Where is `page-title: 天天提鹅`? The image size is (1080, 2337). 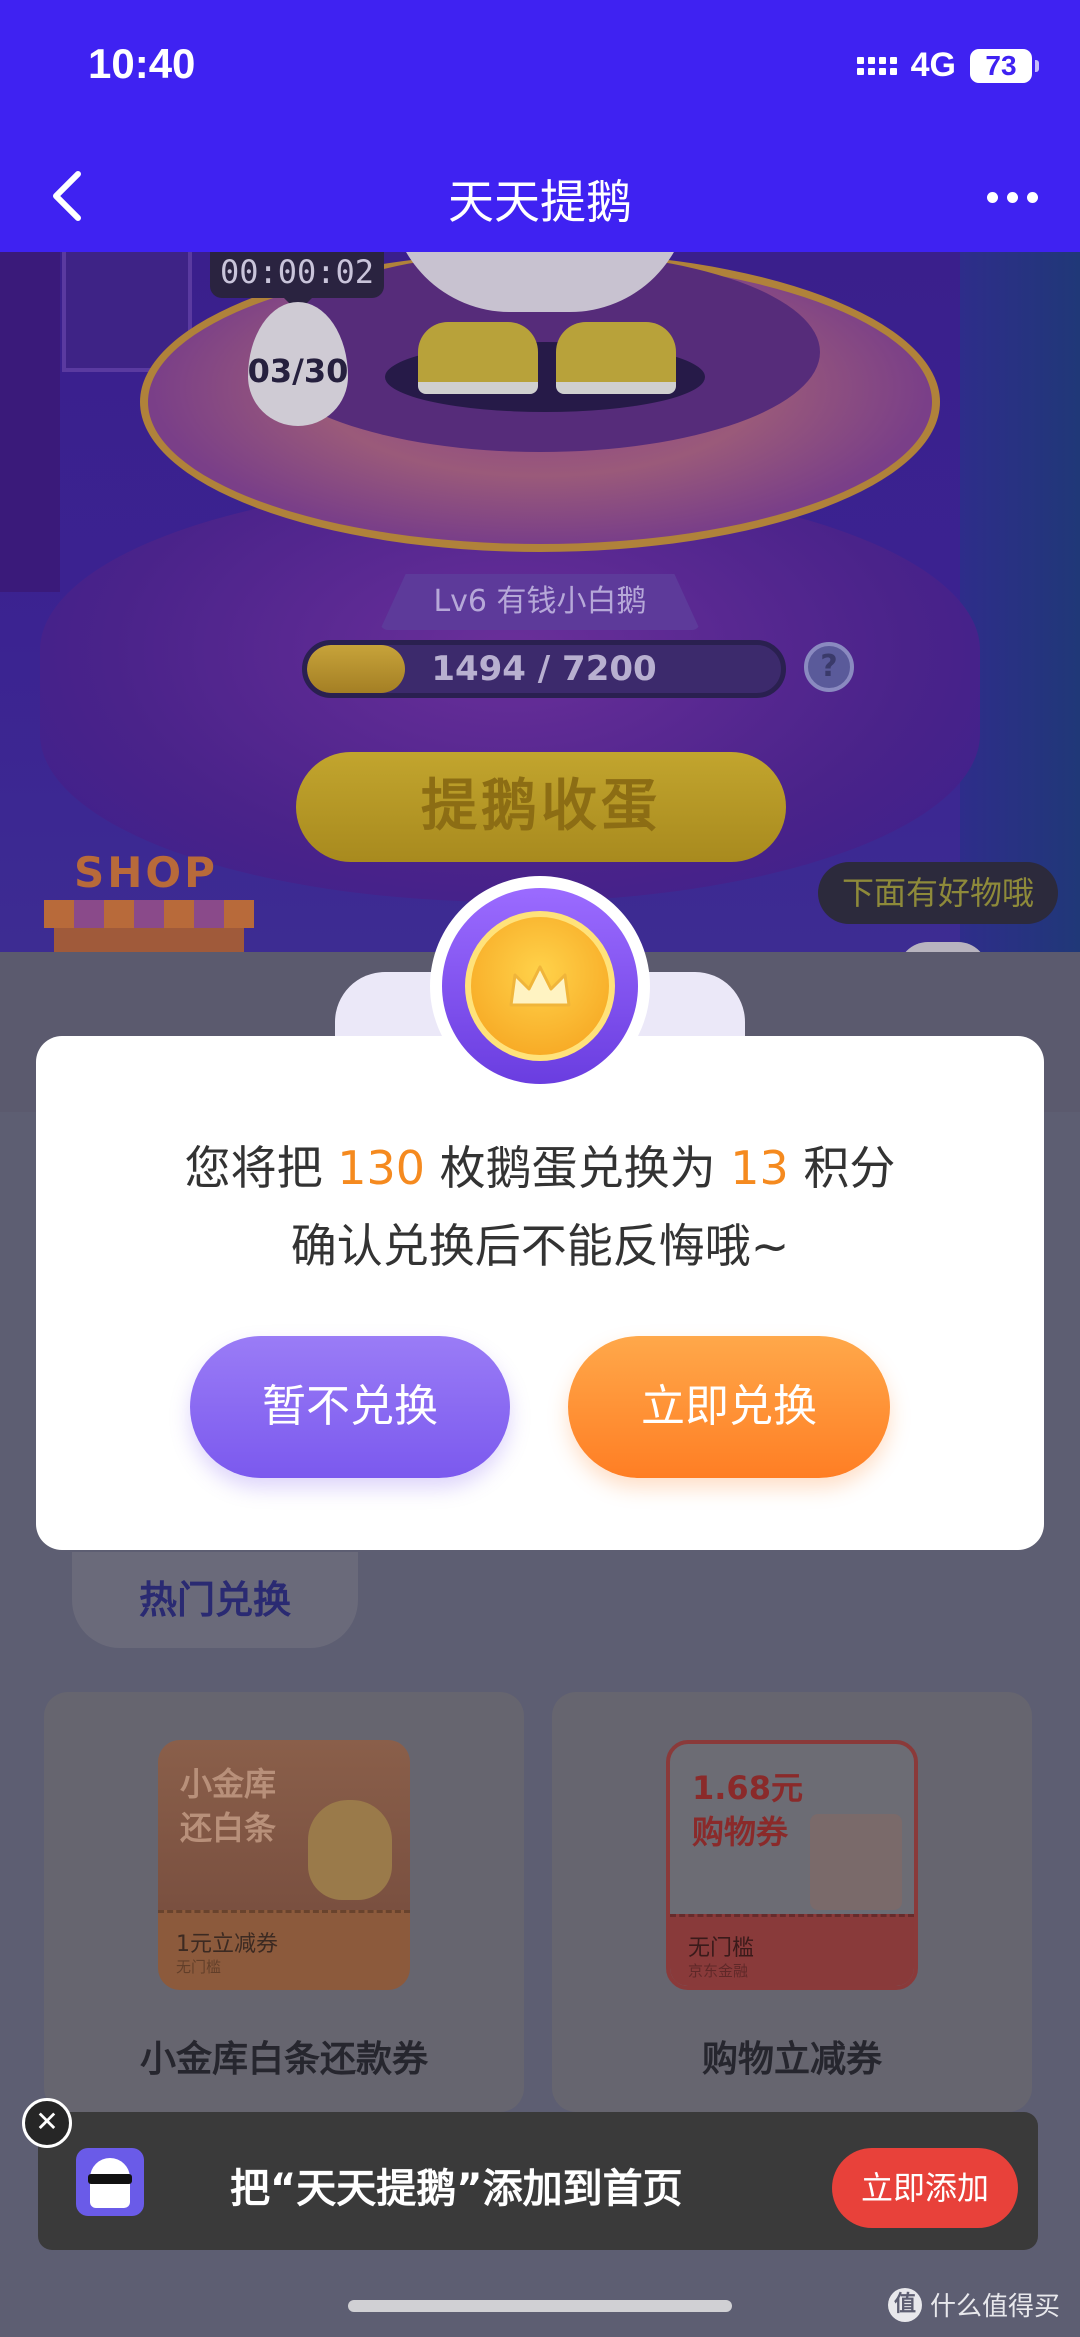
page-title: 天天提鹅 is located at coordinates (540, 202).